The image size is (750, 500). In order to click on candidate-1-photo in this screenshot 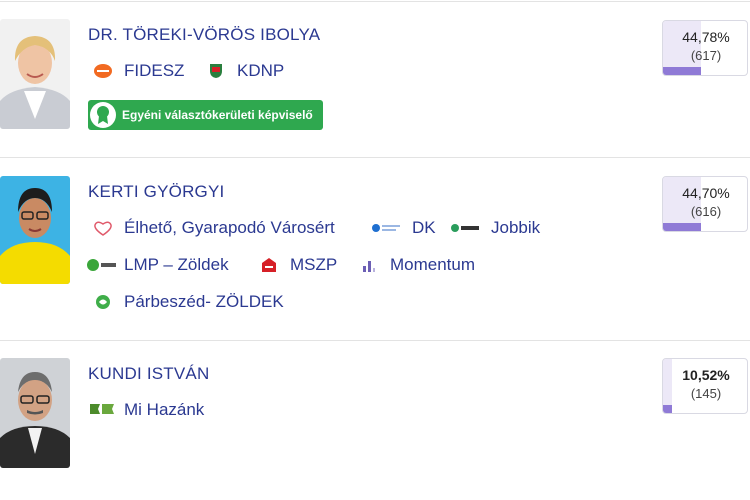, I will do `click(35, 74)`.